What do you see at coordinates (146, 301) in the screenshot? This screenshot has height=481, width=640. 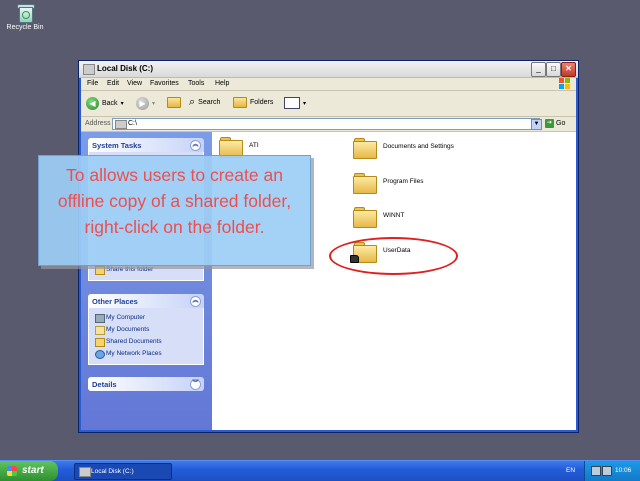 I see `other-places-header: Other Places ︽` at bounding box center [146, 301].